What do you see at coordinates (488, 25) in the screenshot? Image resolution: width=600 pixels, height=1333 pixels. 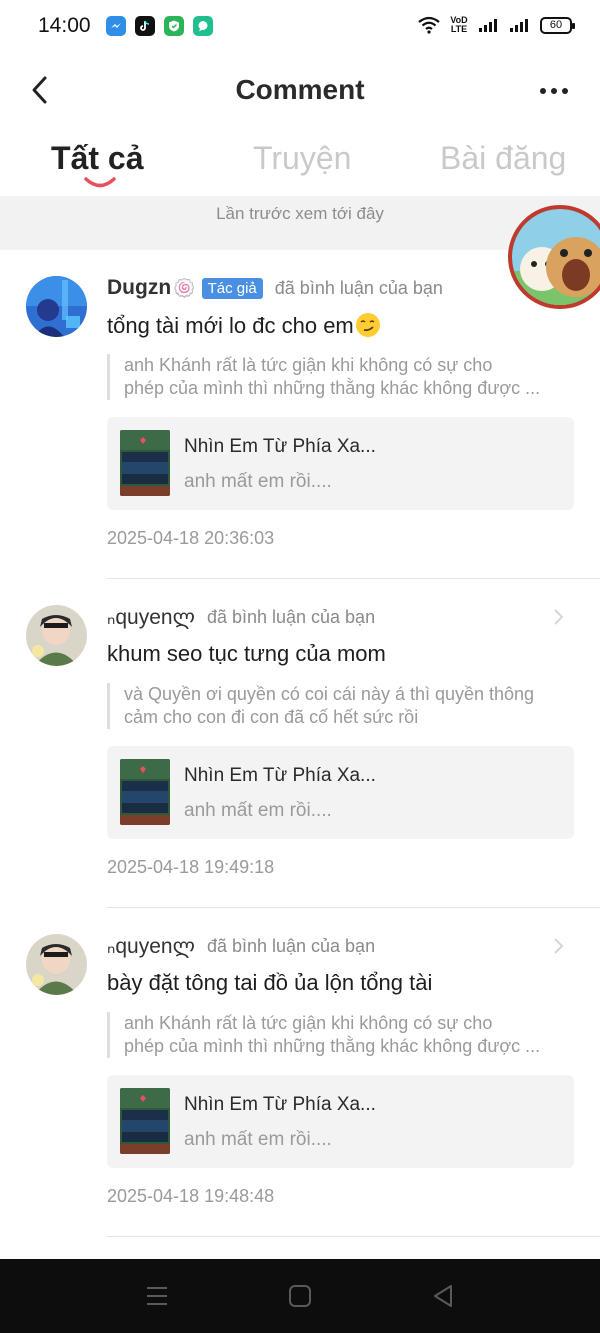 I see `signal-icon` at bounding box center [488, 25].